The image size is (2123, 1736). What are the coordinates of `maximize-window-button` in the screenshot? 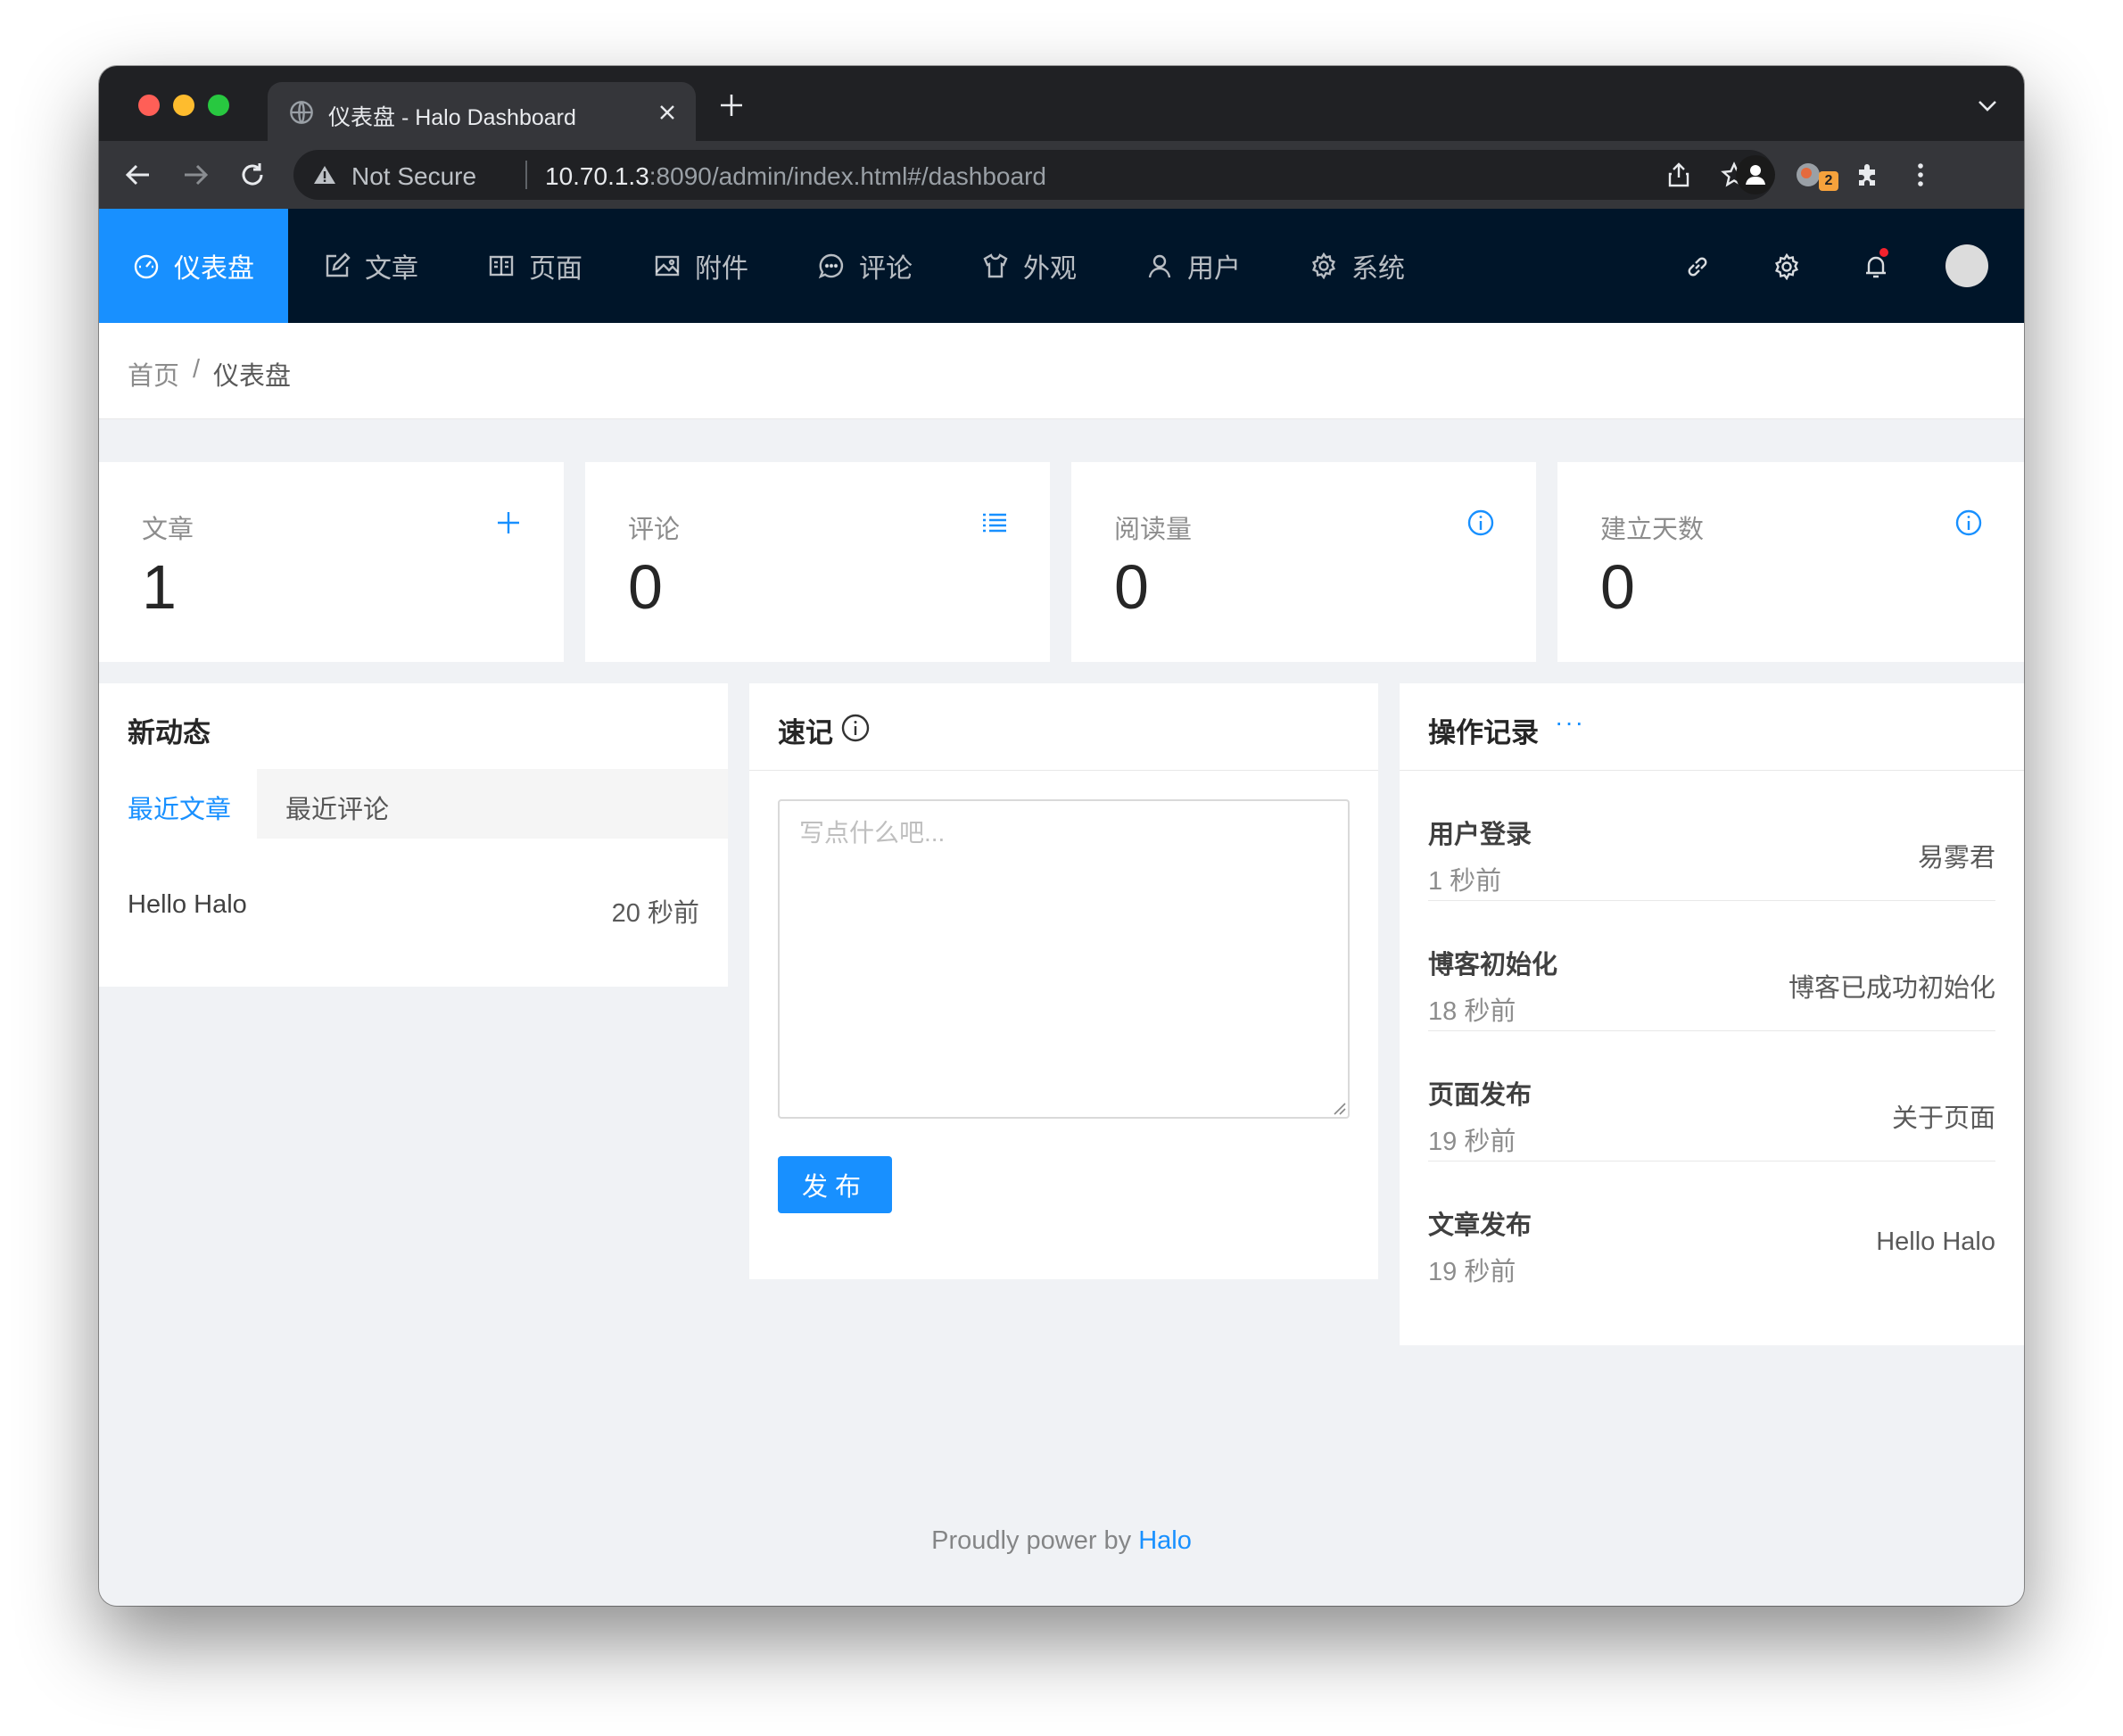 It's located at (219, 105).